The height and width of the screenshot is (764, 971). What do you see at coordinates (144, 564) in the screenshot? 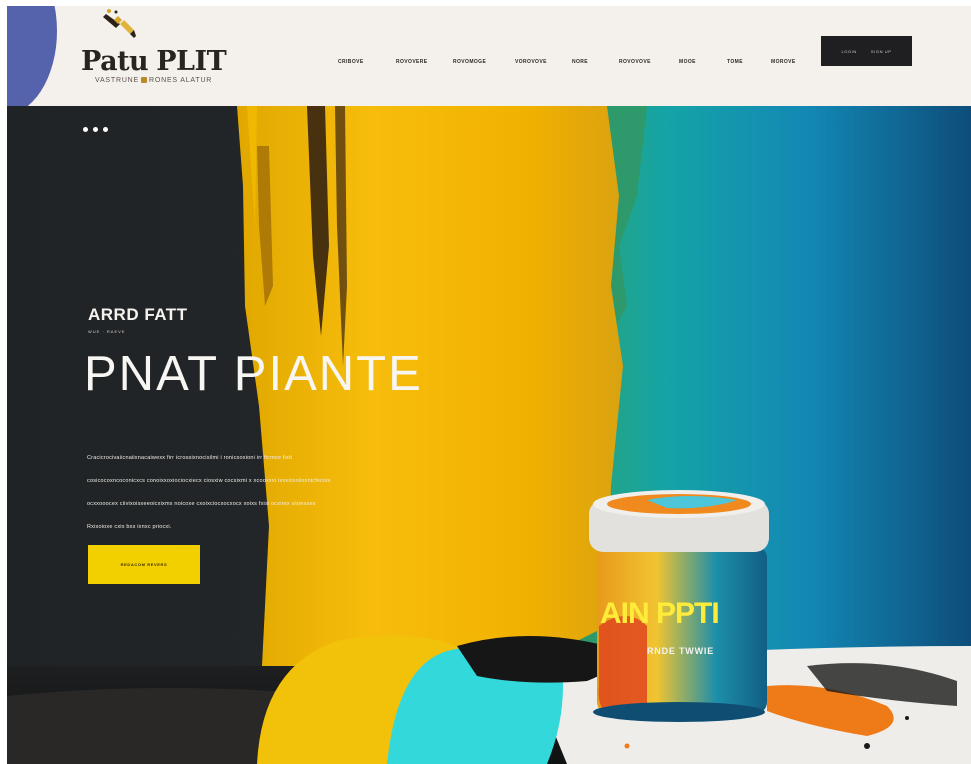
I see `hero-cta-button: REDACOM REVERS` at bounding box center [144, 564].